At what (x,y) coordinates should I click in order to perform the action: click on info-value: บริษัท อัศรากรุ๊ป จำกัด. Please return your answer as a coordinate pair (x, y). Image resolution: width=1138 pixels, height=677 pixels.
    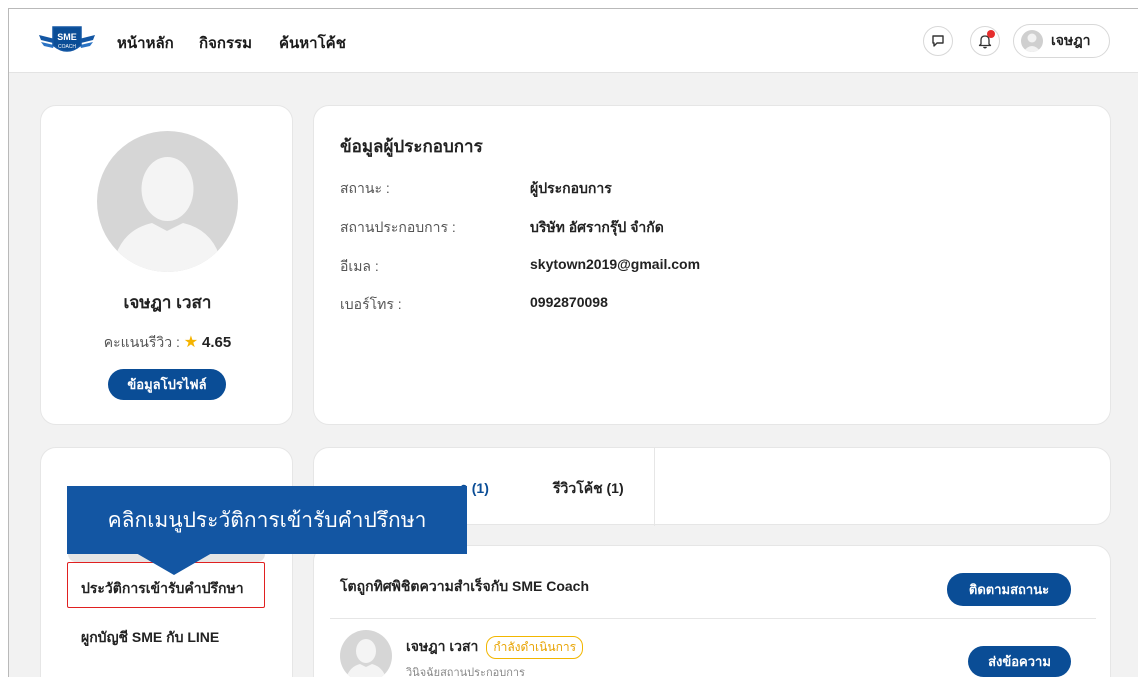
    Looking at the image, I should click on (597, 227).